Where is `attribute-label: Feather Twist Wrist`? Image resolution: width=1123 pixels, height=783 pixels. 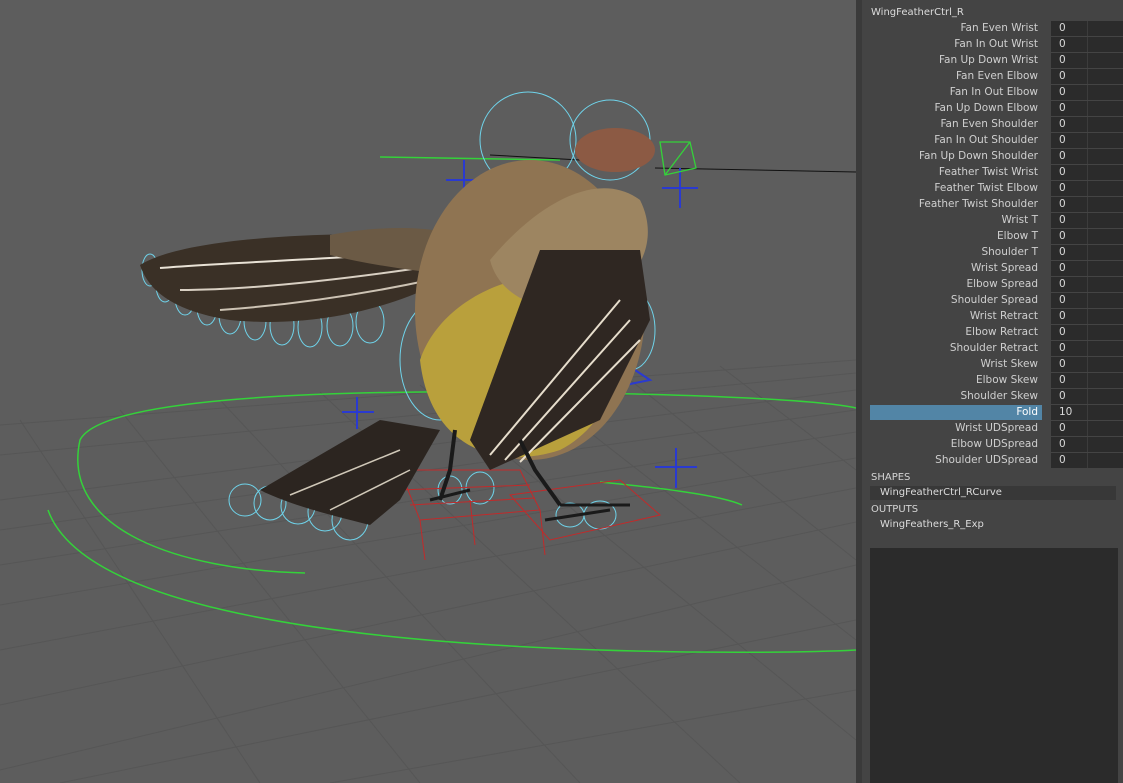
attribute-label: Feather Twist Wrist is located at coordinates (988, 172).